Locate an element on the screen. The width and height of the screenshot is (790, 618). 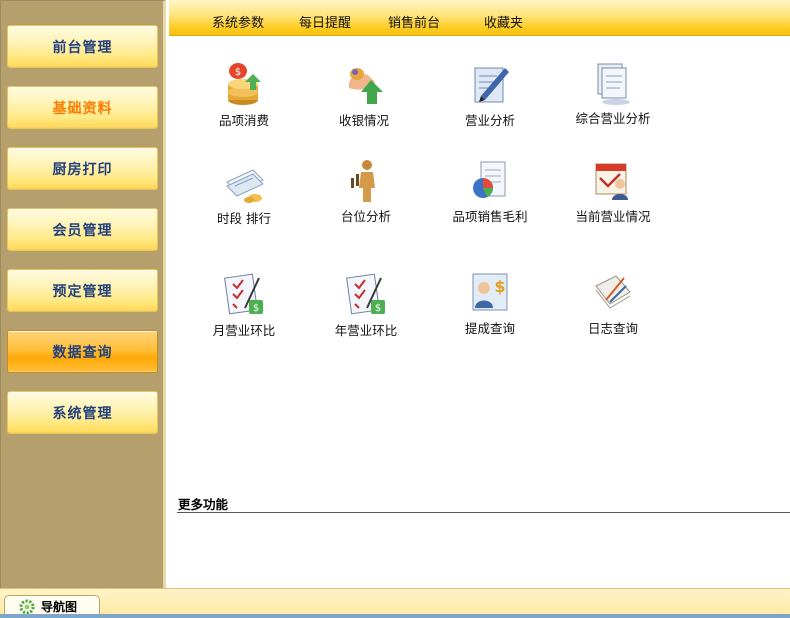
sidebar-item-front-desk: 前台管理 is located at coordinates (82, 46).